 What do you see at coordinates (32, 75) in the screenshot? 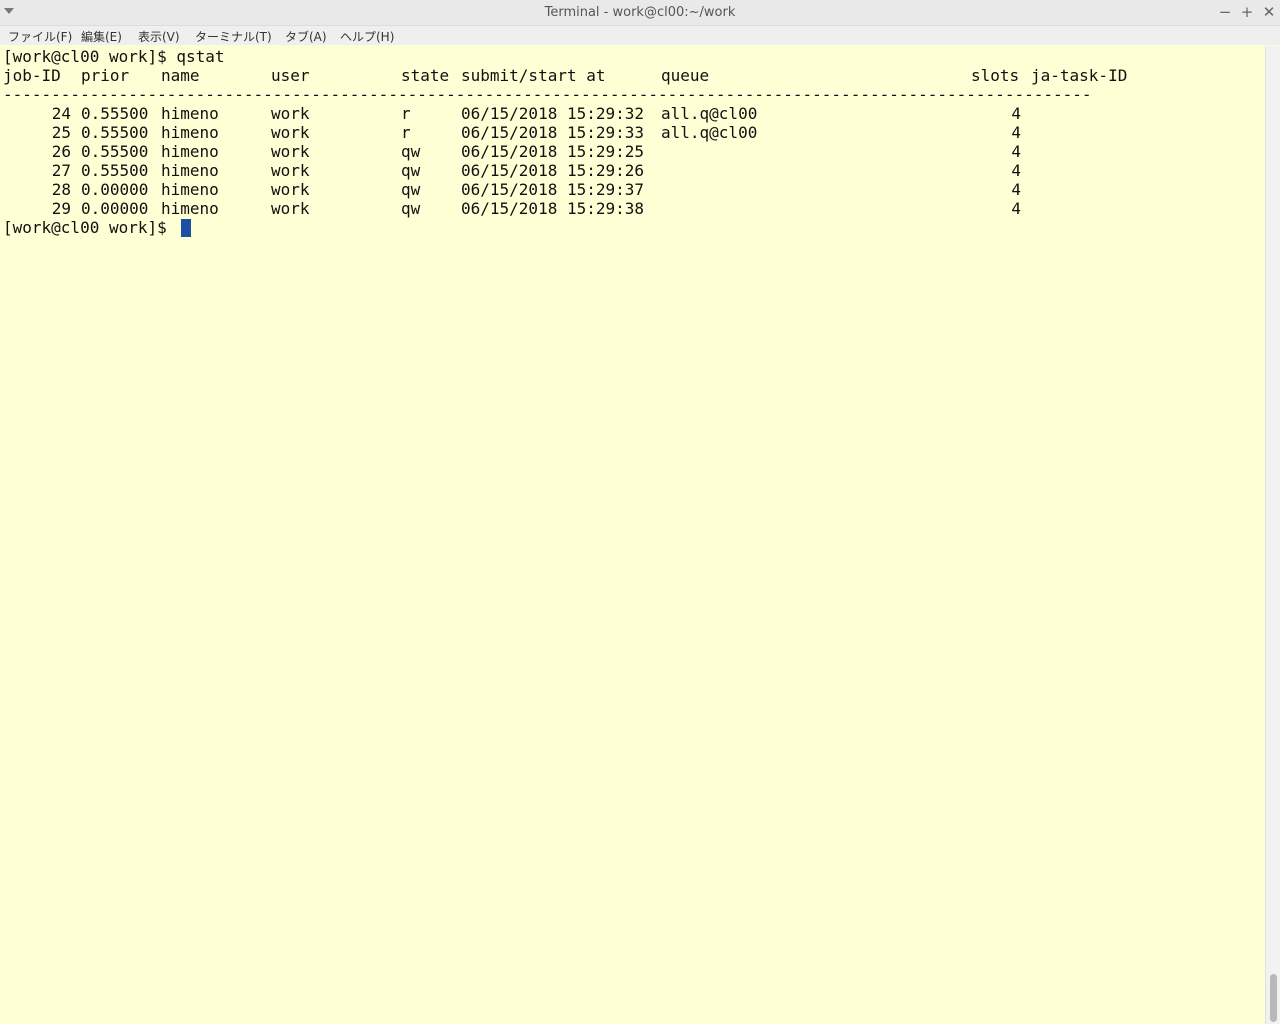
I see `header-jobid: job-ID` at bounding box center [32, 75].